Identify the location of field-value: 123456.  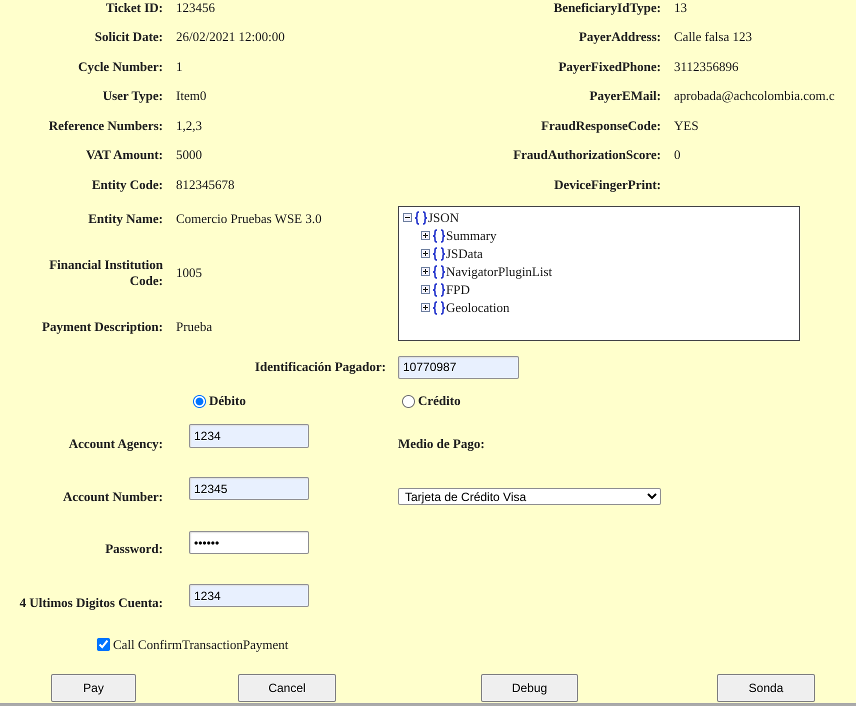
(195, 8).